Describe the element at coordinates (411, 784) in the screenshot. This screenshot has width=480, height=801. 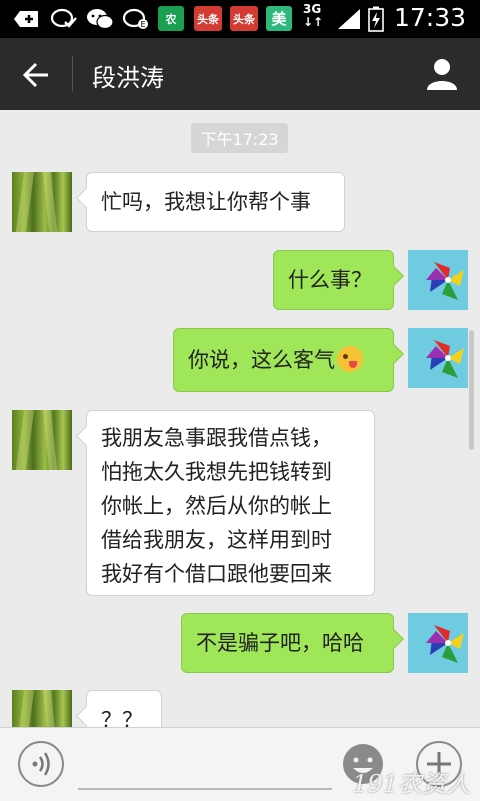
I see `watermark: 191农资人` at that location.